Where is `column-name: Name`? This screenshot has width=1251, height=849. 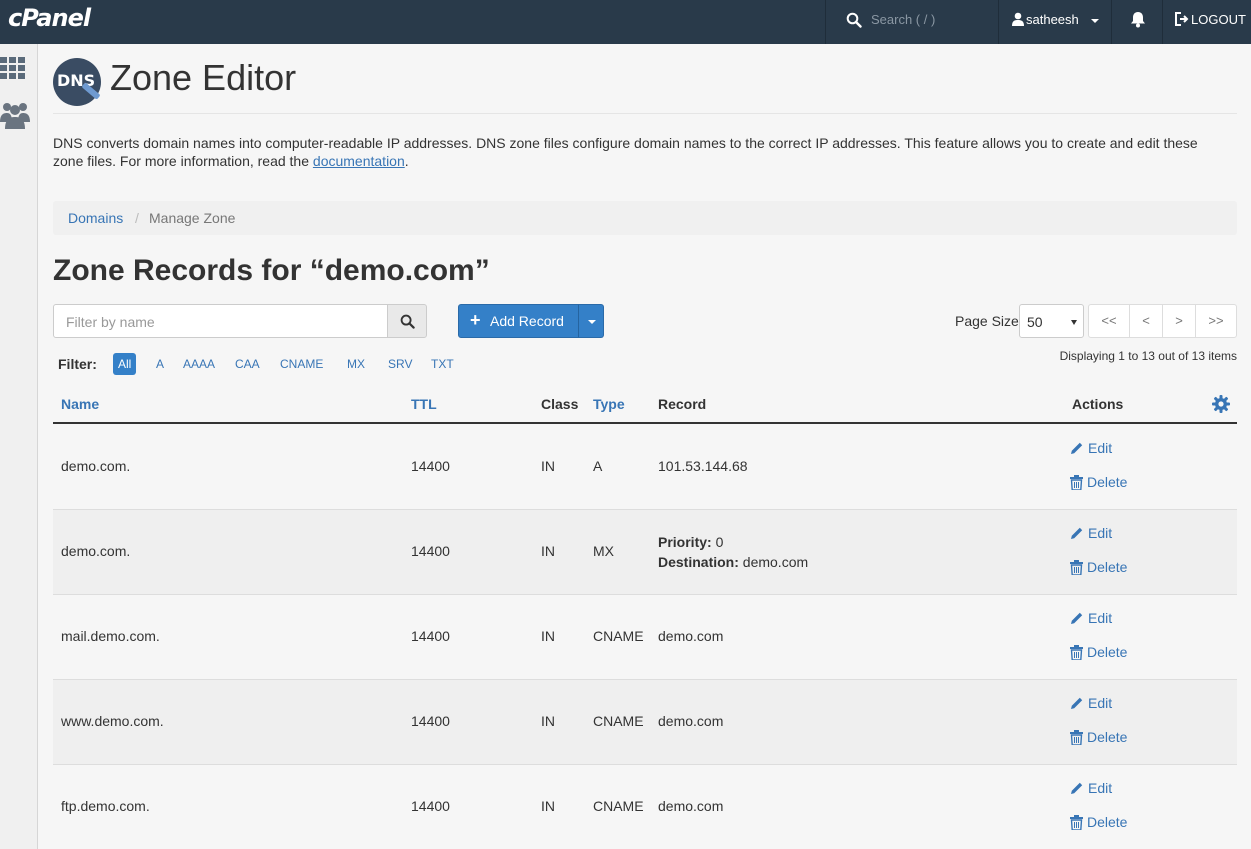
column-name: Name is located at coordinates (80, 404).